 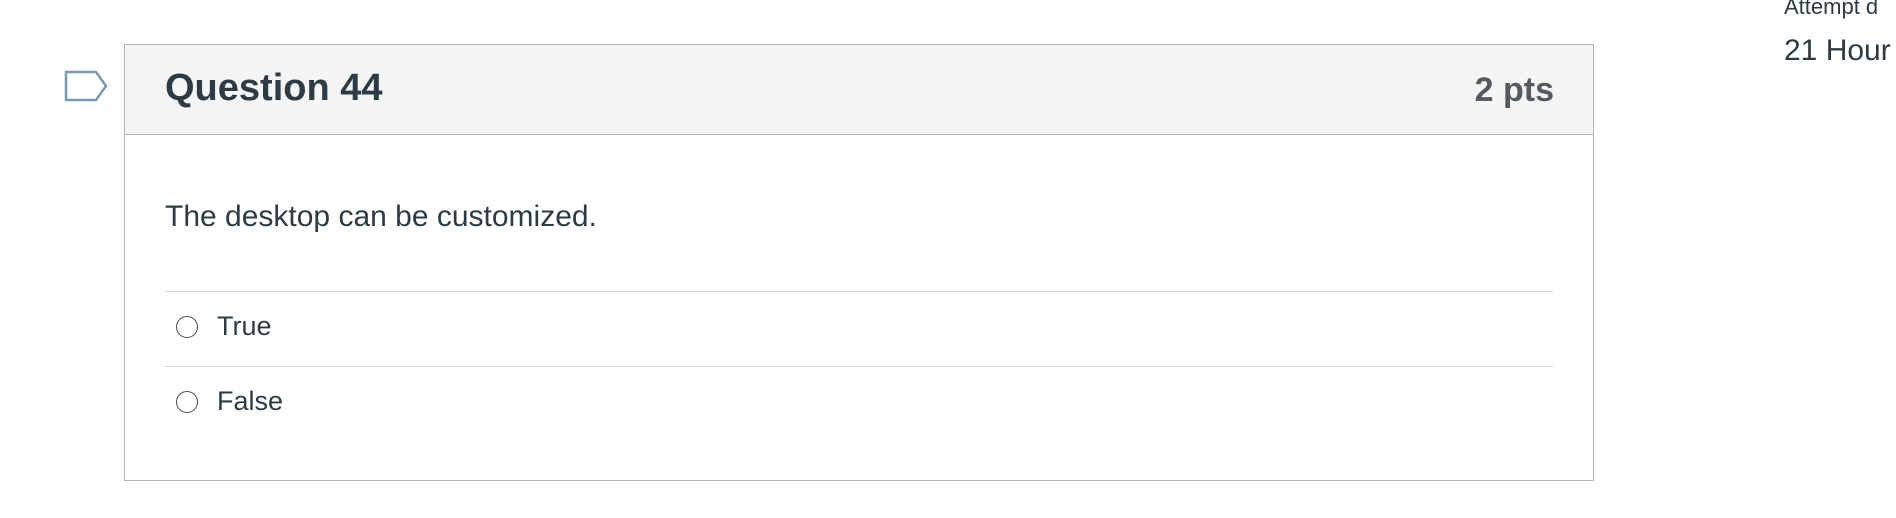 What do you see at coordinates (859, 403) in the screenshot?
I see `answer-option-false: False` at bounding box center [859, 403].